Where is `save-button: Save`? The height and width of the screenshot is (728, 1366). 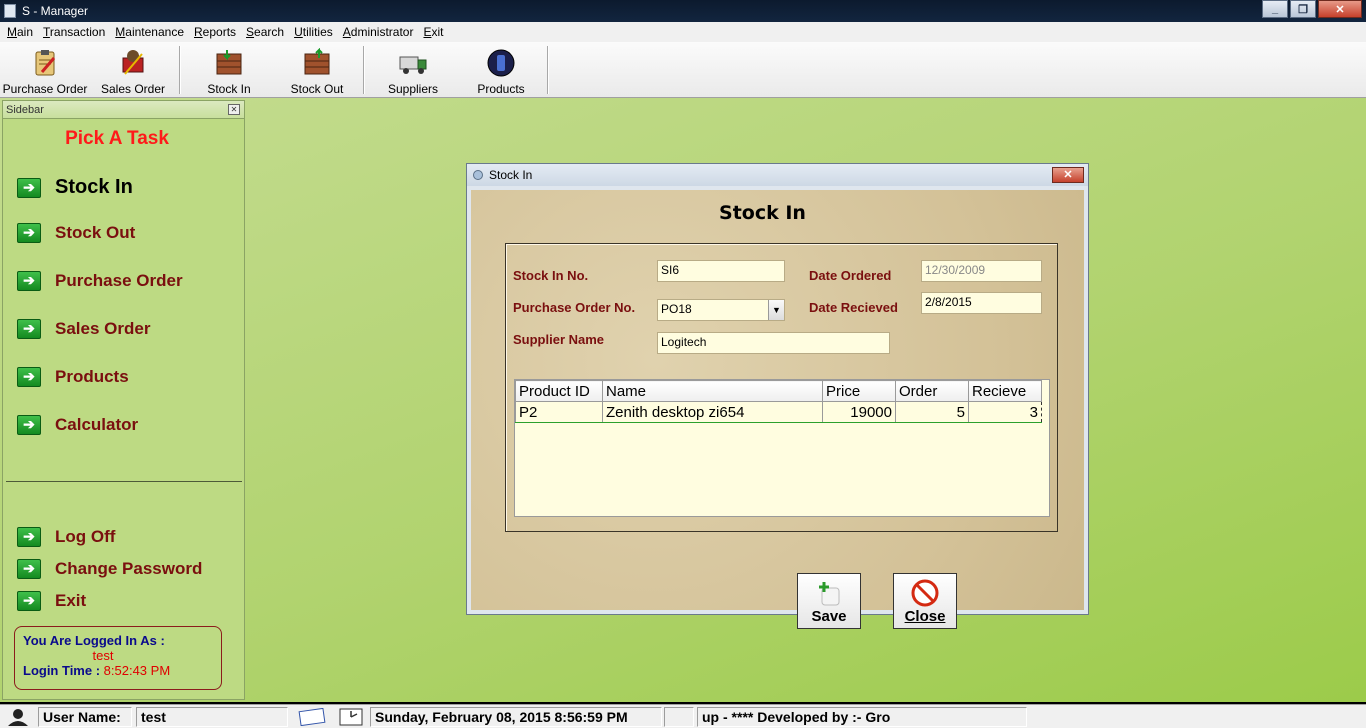 save-button: Save is located at coordinates (829, 601).